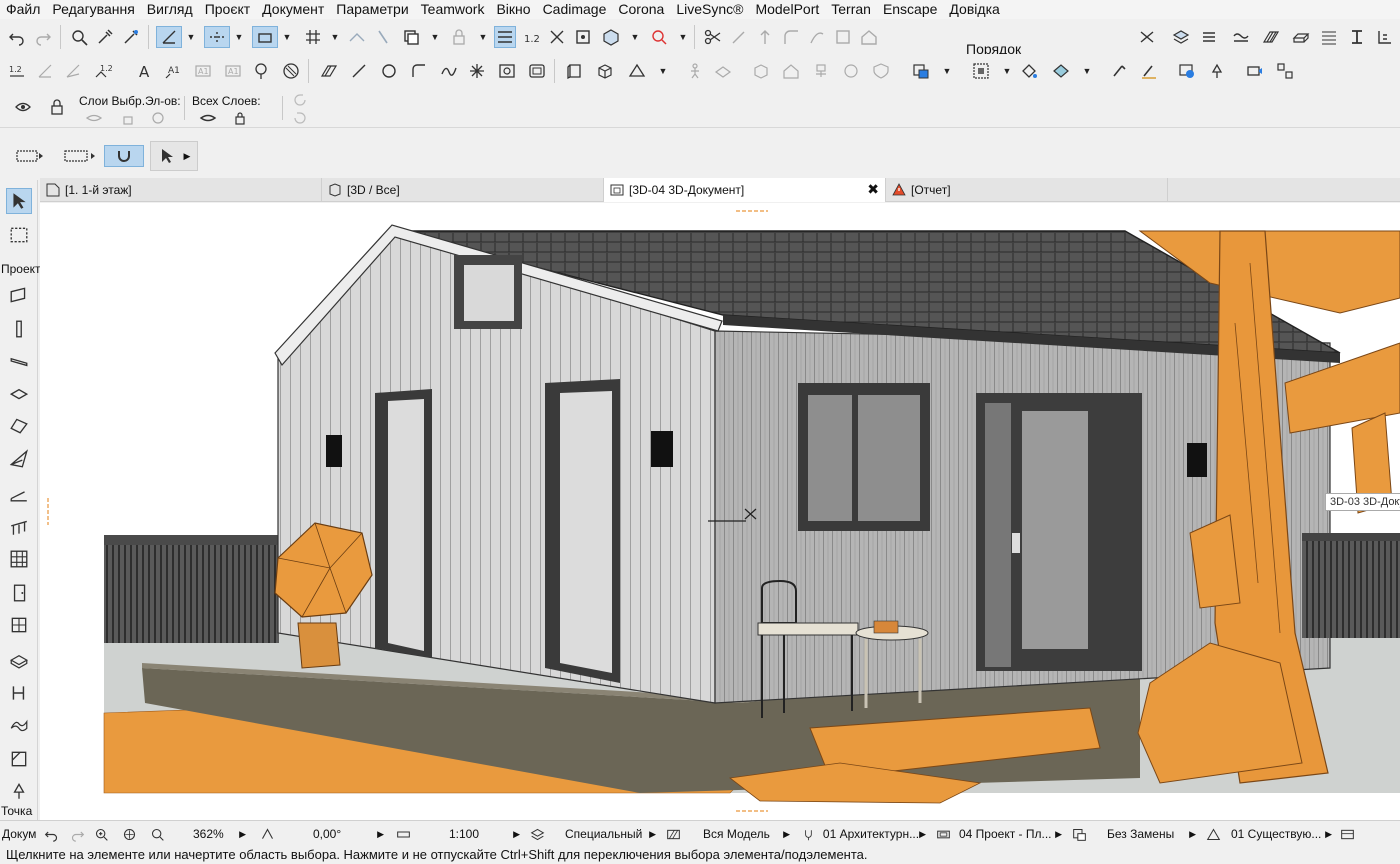 The image size is (1400, 864). I want to click on trace-button, so click(357, 37).